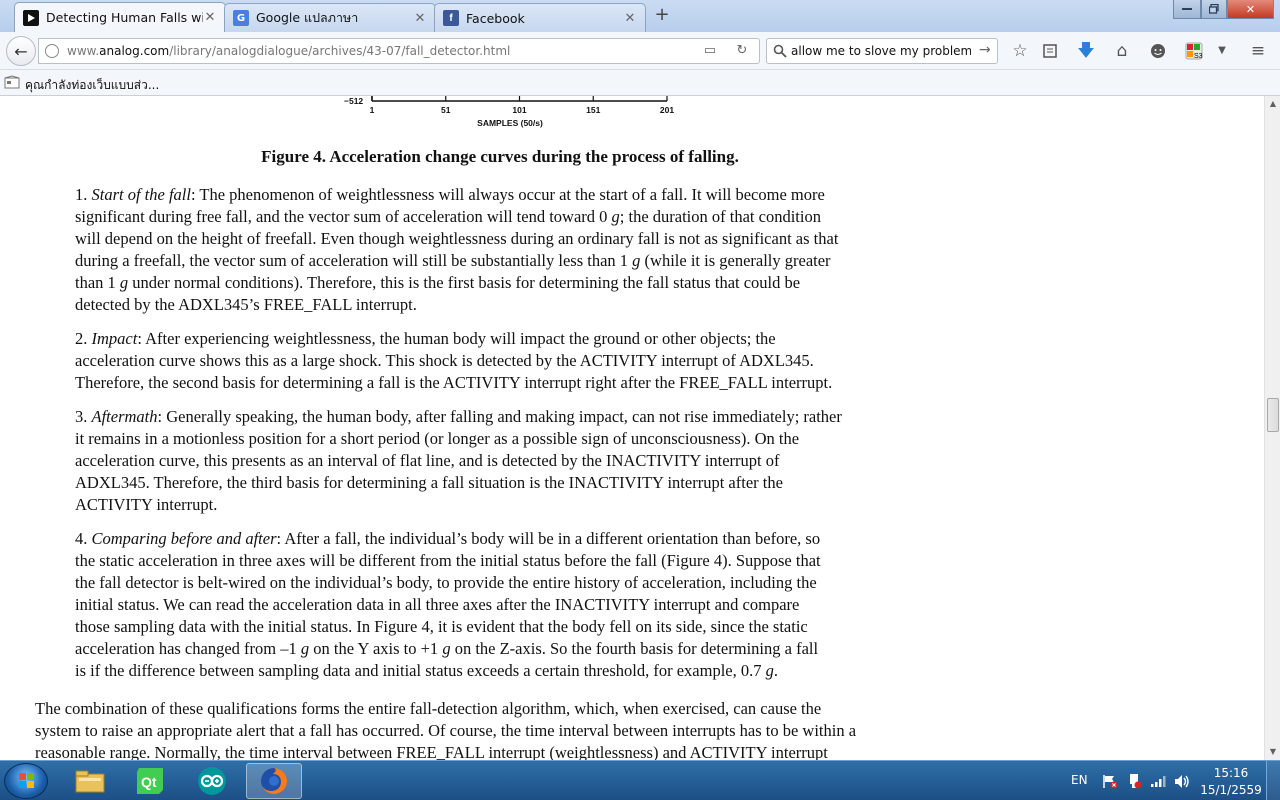 The width and height of the screenshot is (1280, 800). Describe the element at coordinates (307, 17) in the screenshot. I see `tab-title: Google แปลภาษา` at that location.